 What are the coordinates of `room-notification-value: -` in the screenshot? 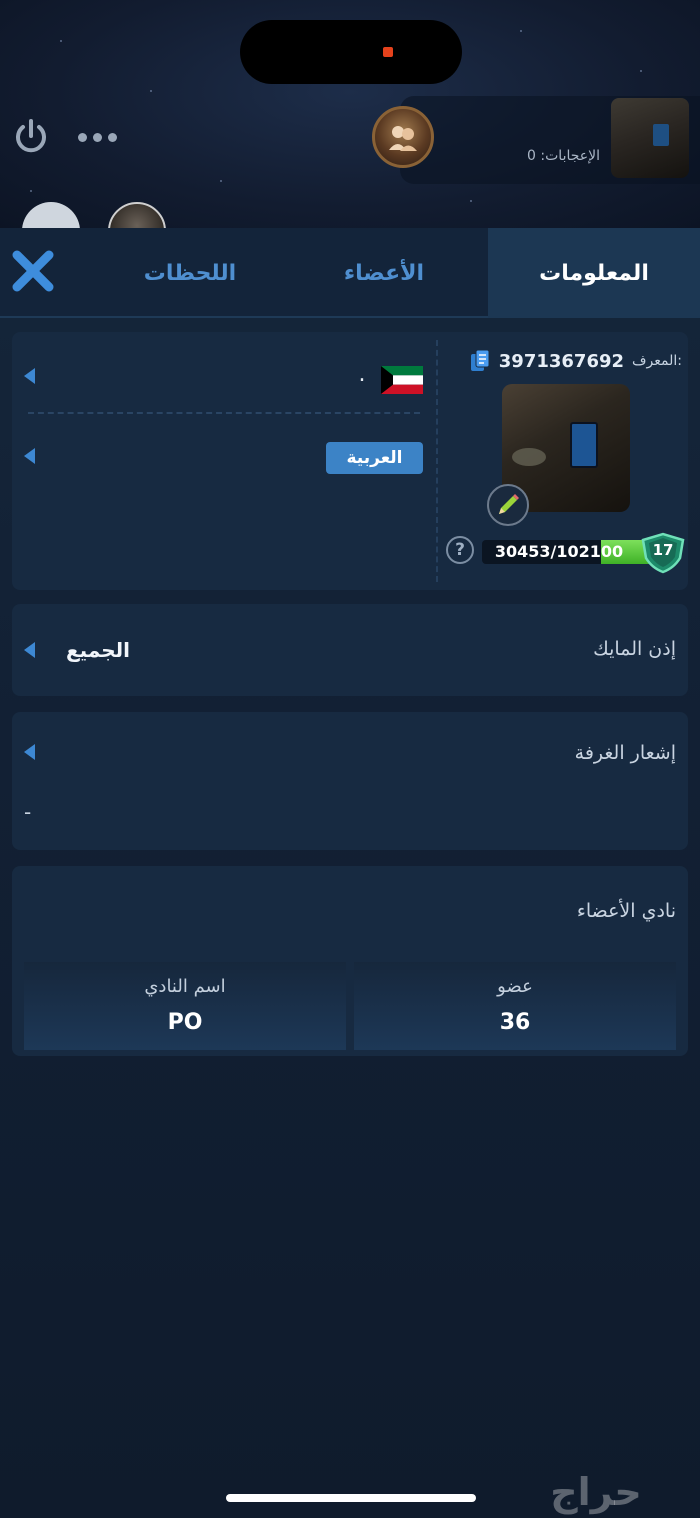 It's located at (28, 812).